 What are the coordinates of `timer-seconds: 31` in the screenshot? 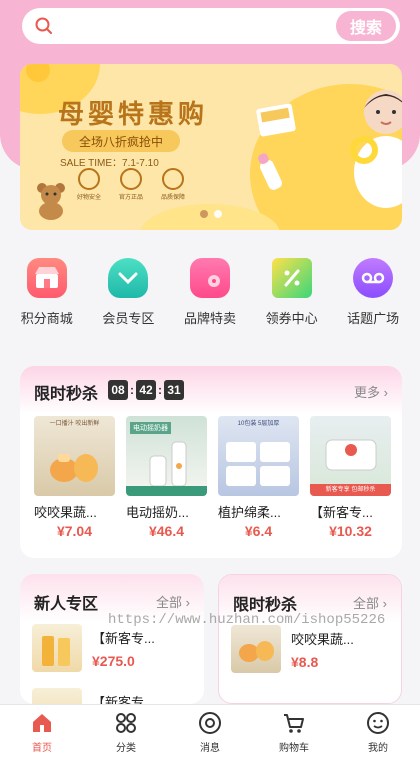 It's located at (174, 390).